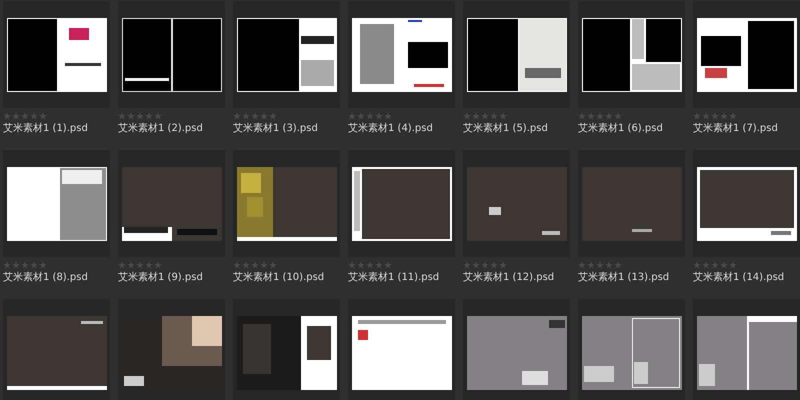 Image resolution: width=800 pixels, height=400 pixels. Describe the element at coordinates (624, 277) in the screenshot. I see `file-name: 艾米素材1 (13).psd` at that location.